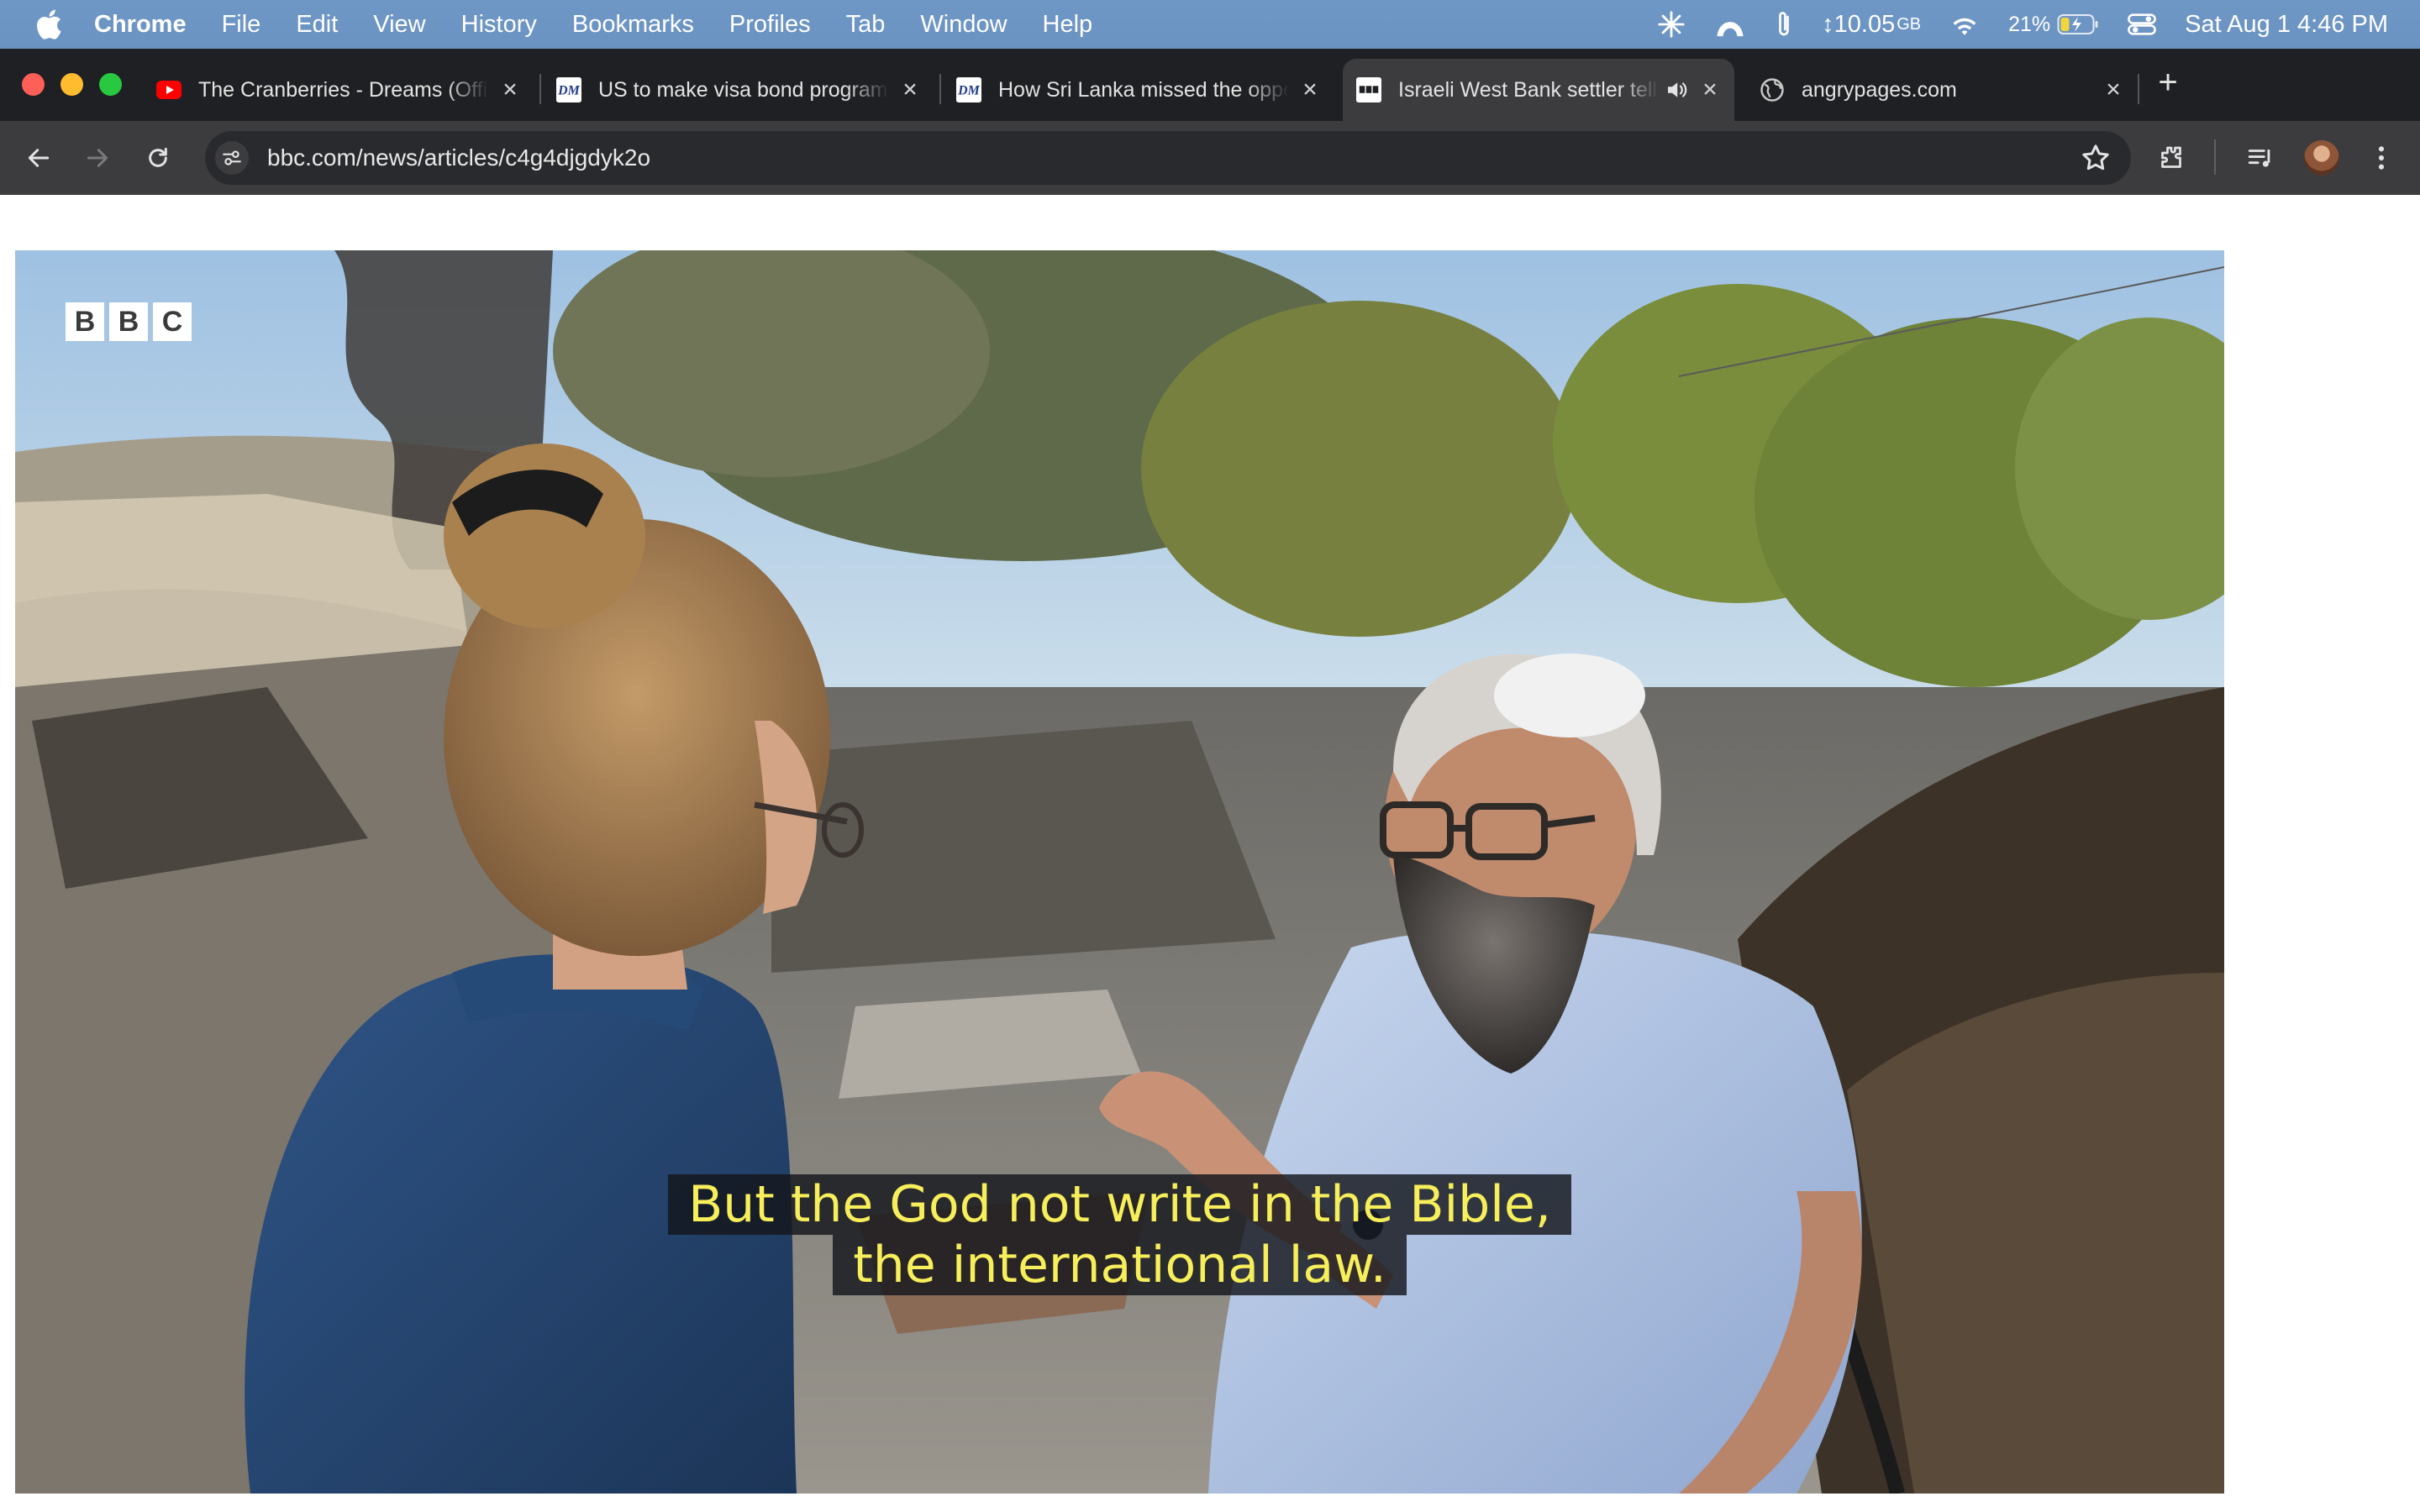 The image size is (2420, 1512). I want to click on menu-profiles: Profiles, so click(770, 25).